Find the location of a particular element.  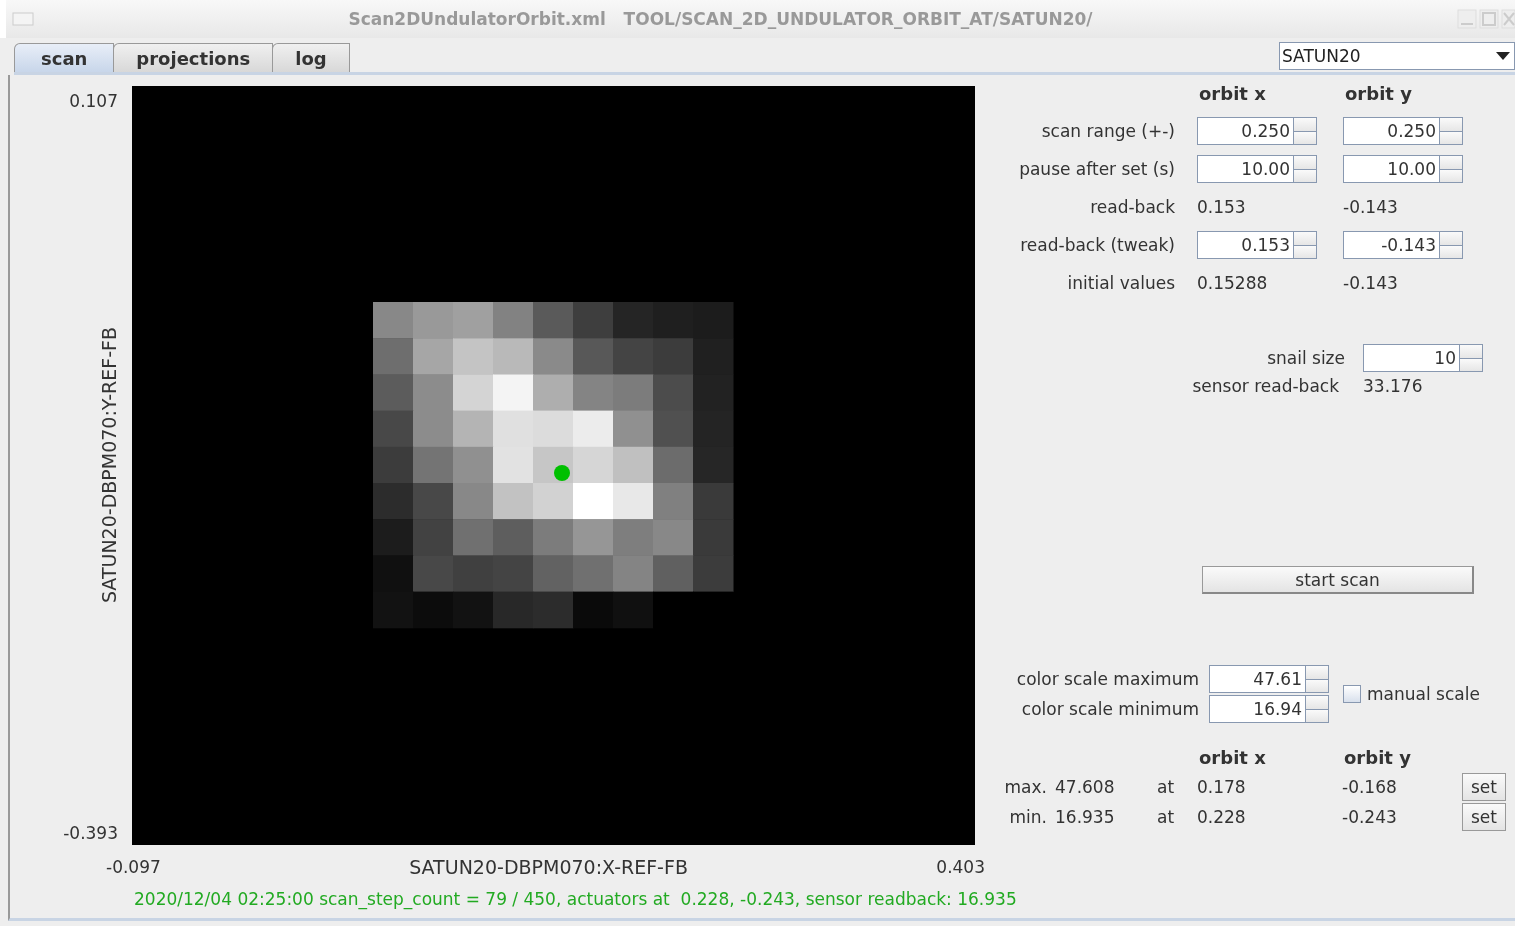

window-title: Scan2DUndulatorOrbit.xml TOOL/SCAN_2D_UNDULATOR_ORBIT_AT/SATUN20/ is located at coordinates (720, 19).